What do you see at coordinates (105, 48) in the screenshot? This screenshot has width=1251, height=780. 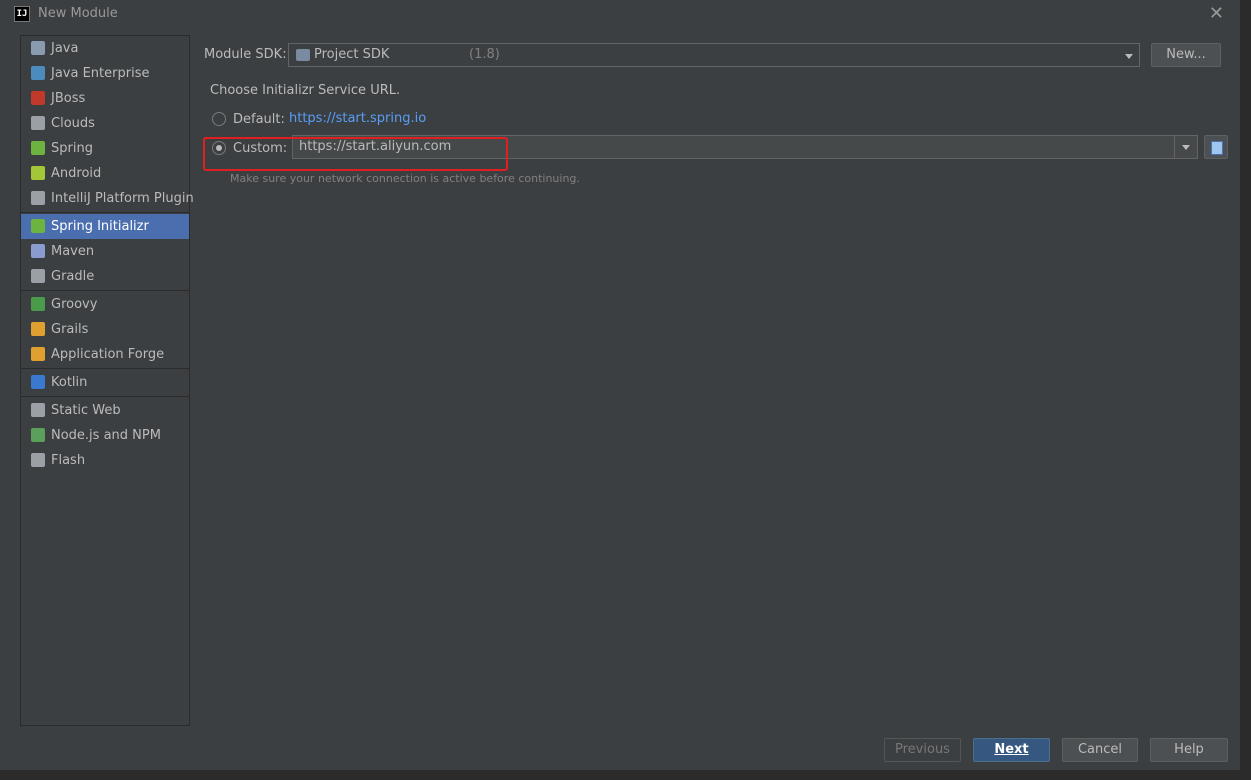 I see `sidebar-item-java: Java` at bounding box center [105, 48].